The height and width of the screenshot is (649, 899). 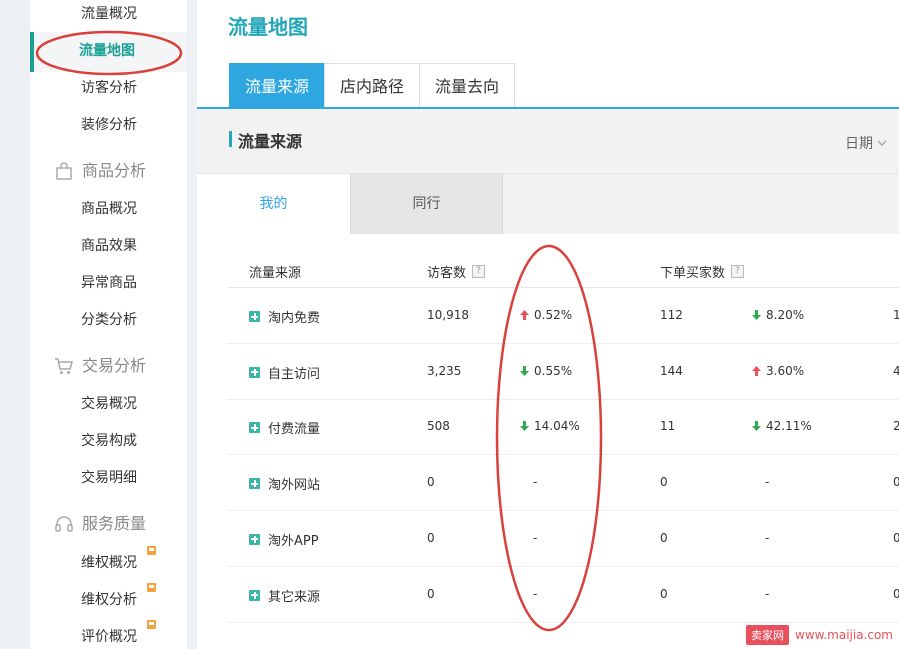 I want to click on sidebar-item-traffic-map: 流量地图, so click(x=107, y=51).